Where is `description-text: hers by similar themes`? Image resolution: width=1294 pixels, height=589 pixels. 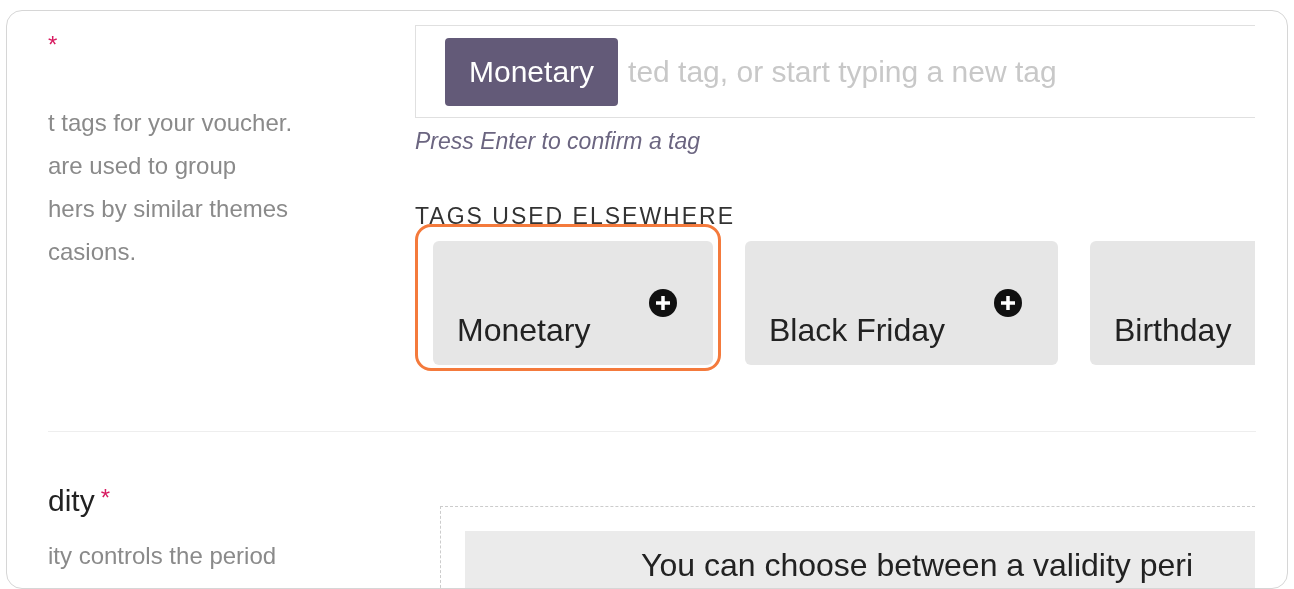
description-text: hers by similar themes is located at coordinates (169, 209).